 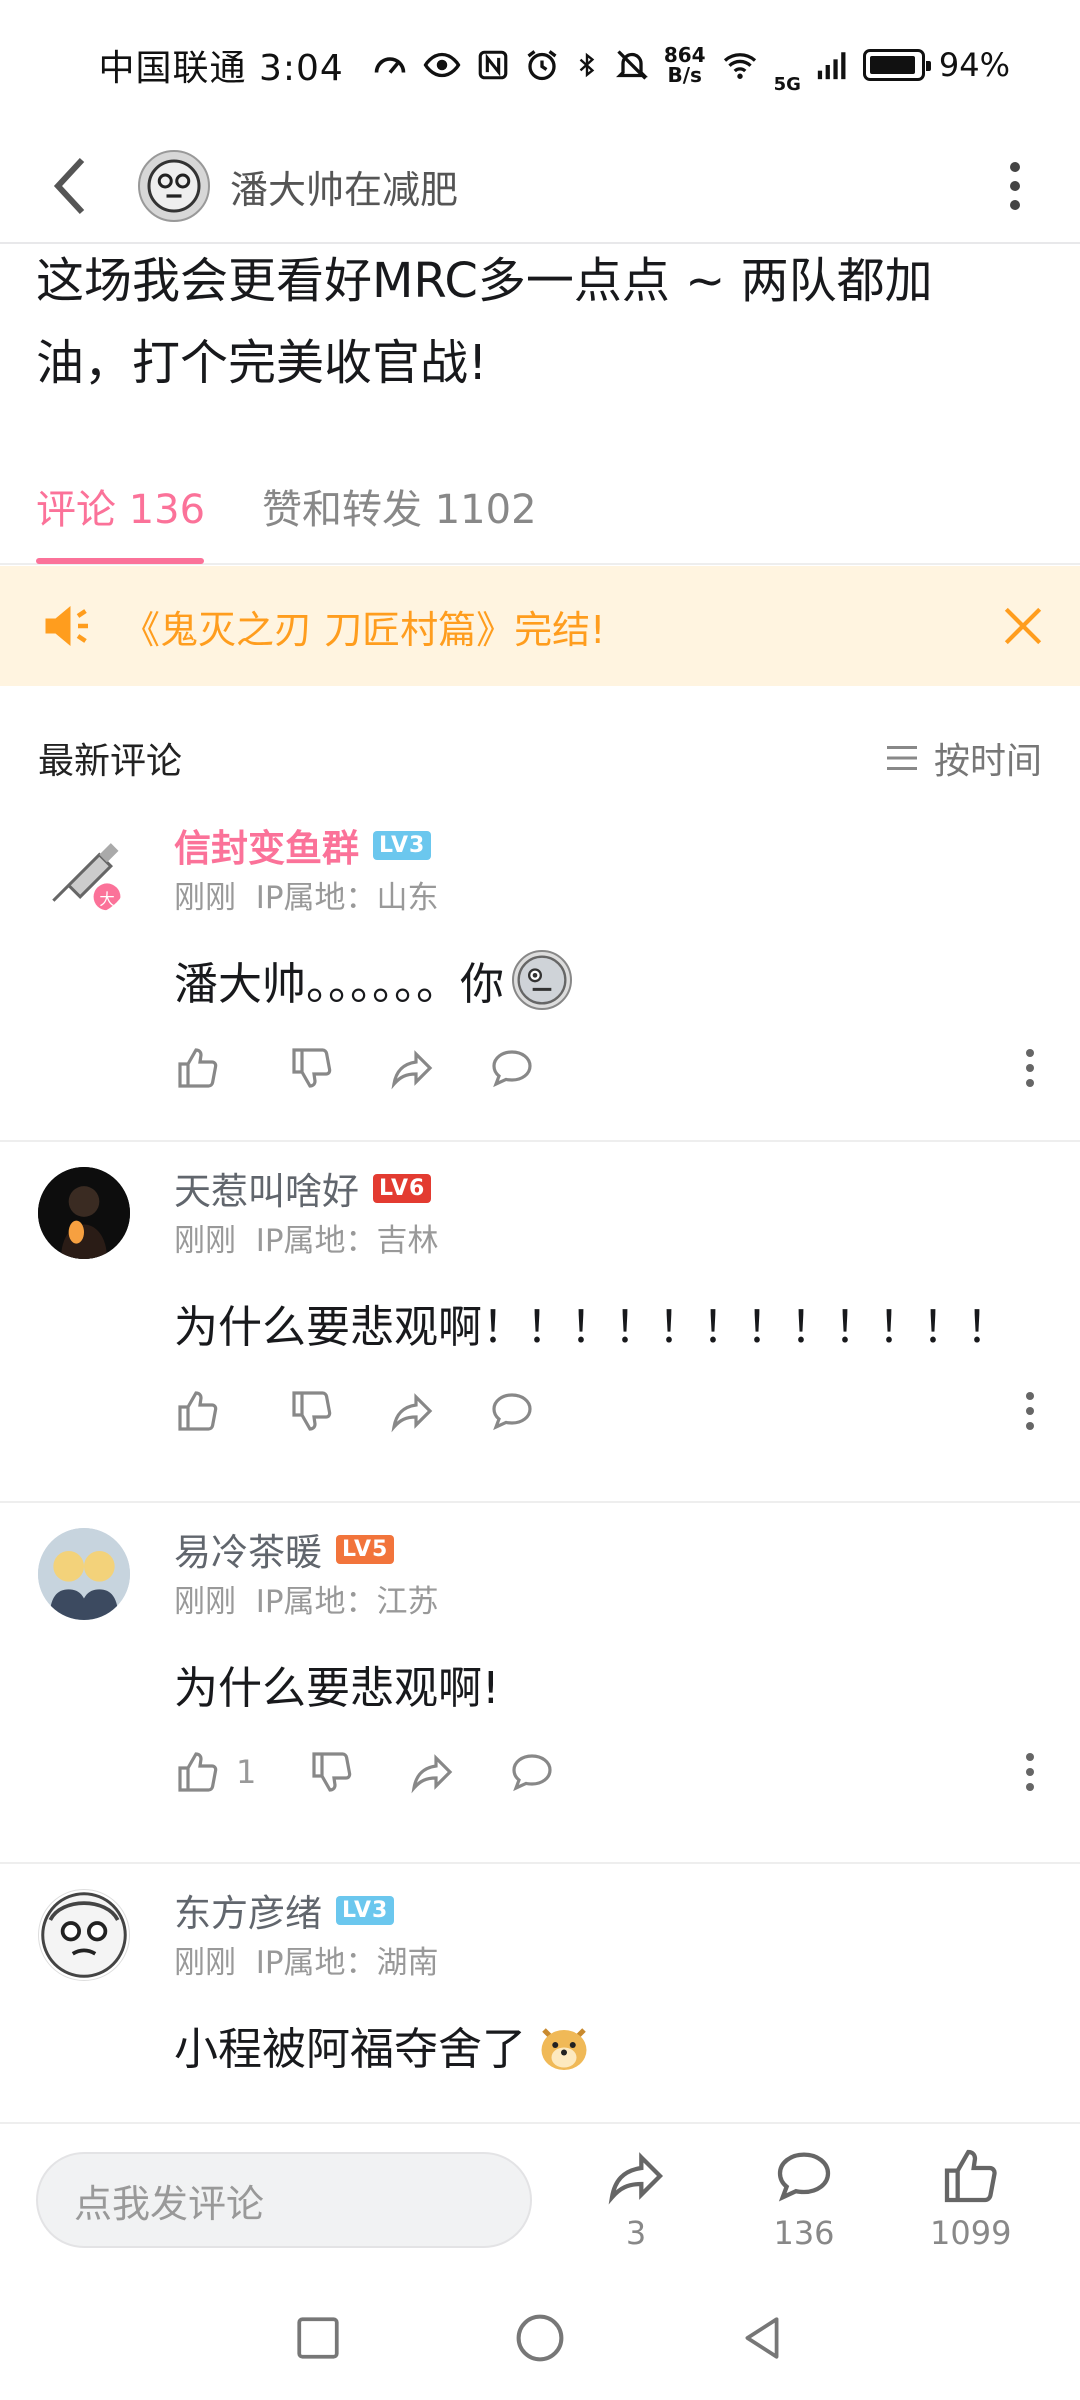 What do you see at coordinates (284, 1549) in the screenshot?
I see `commenter-name: 易冷茶暖 LV5` at bounding box center [284, 1549].